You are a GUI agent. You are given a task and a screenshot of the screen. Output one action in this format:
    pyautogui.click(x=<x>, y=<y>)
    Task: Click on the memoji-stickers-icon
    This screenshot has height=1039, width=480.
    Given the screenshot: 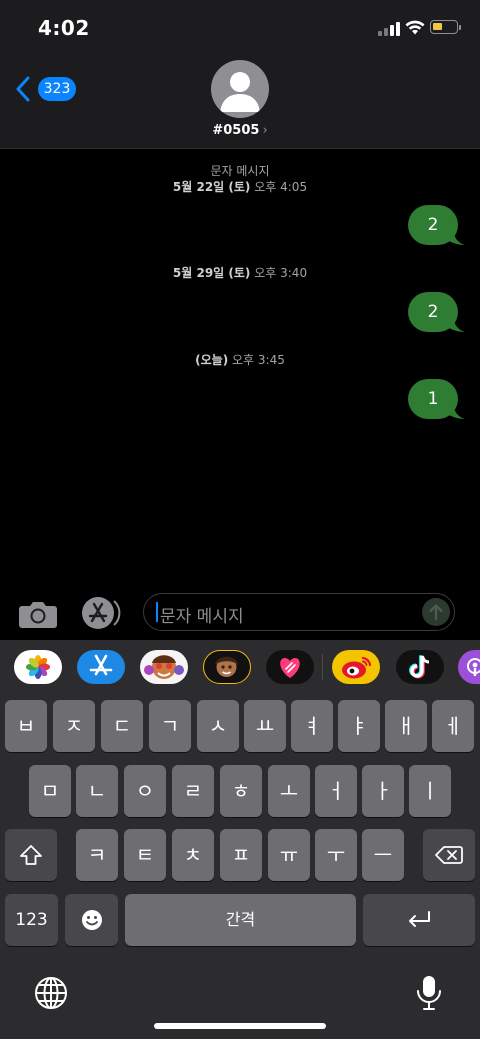 What is the action you would take?
    pyautogui.click(x=164, y=667)
    